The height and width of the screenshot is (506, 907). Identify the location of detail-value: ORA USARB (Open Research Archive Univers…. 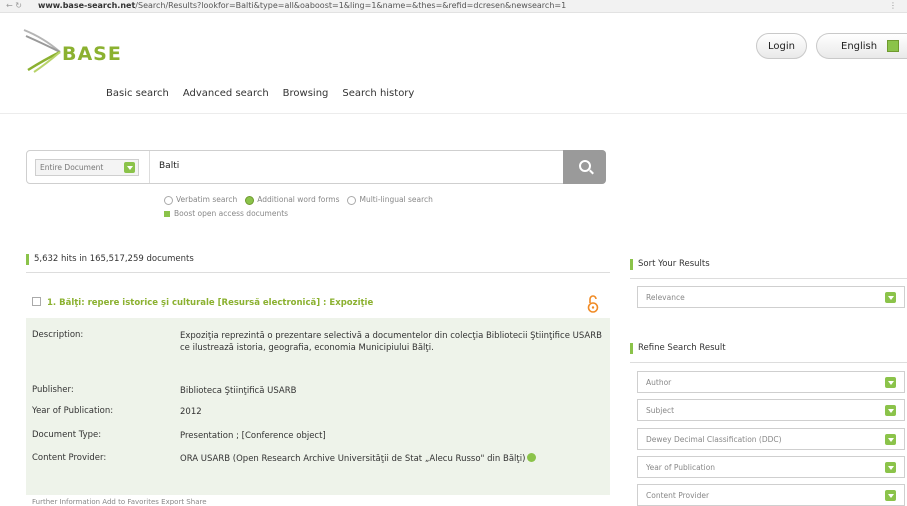
(391, 459).